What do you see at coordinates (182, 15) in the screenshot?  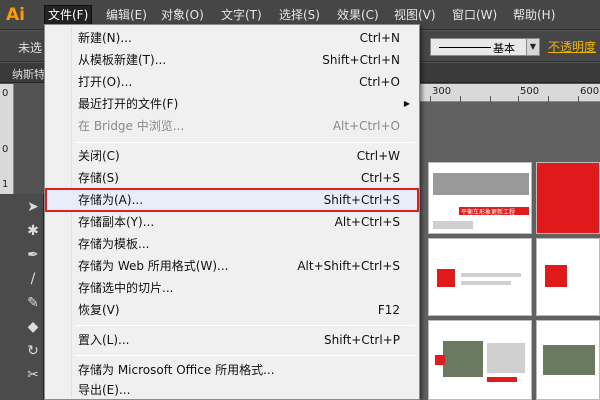 I see `menu-object: 对象(O)` at bounding box center [182, 15].